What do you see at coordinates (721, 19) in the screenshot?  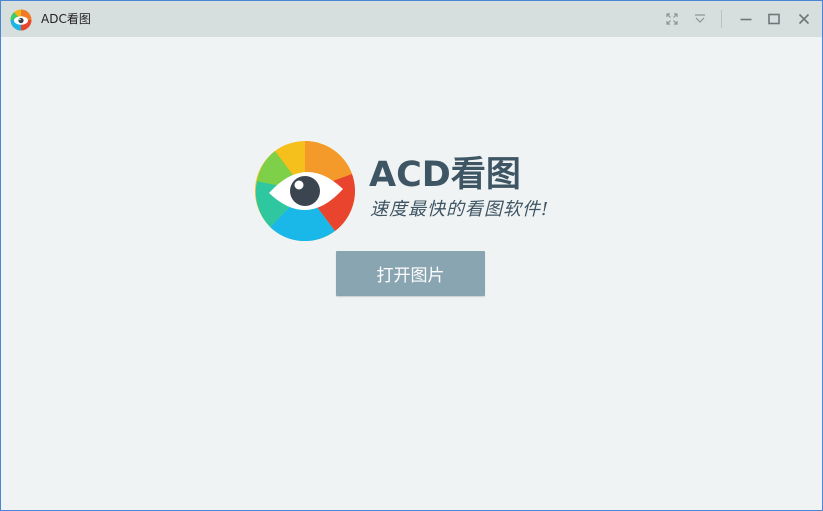 I see `titlebar-divider` at bounding box center [721, 19].